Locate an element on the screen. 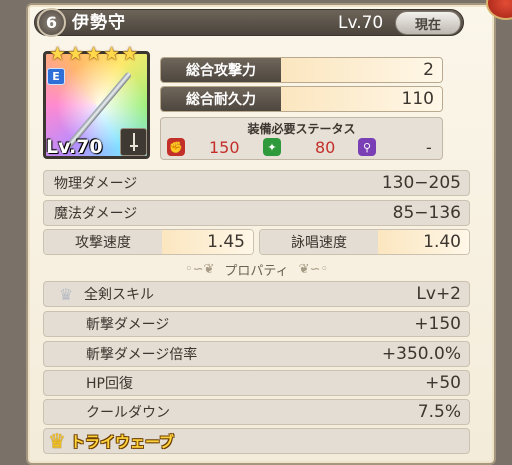 The image size is (512, 465). property-value: 7.5% is located at coordinates (439, 412).